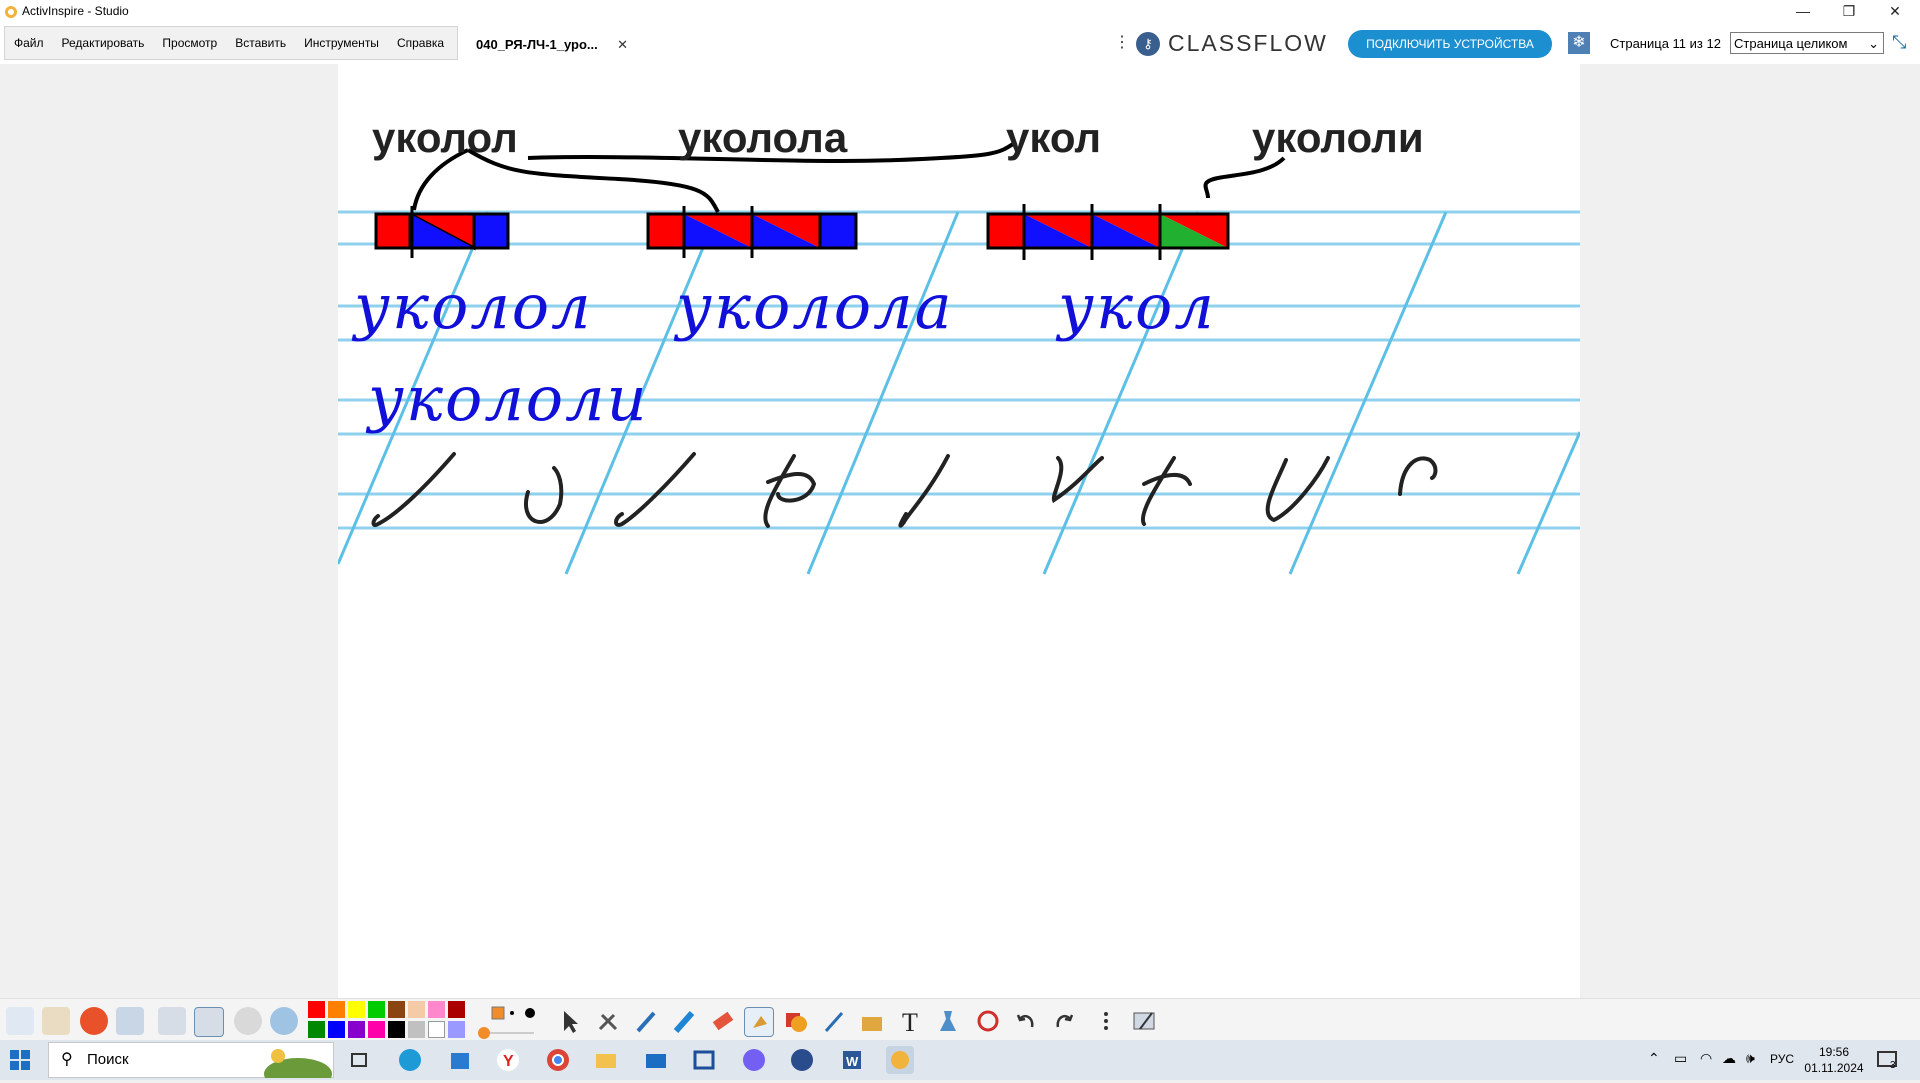  What do you see at coordinates (872, 1021) in the screenshot?
I see `resource-library-icon` at bounding box center [872, 1021].